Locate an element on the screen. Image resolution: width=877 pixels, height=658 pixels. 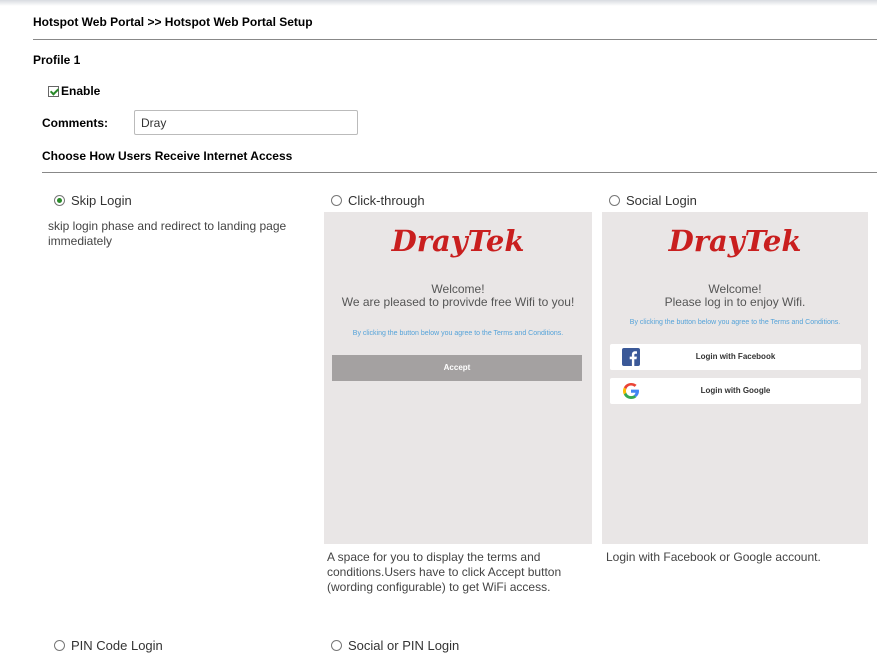
checkbox-checked-icon is located at coordinates (53, 91).